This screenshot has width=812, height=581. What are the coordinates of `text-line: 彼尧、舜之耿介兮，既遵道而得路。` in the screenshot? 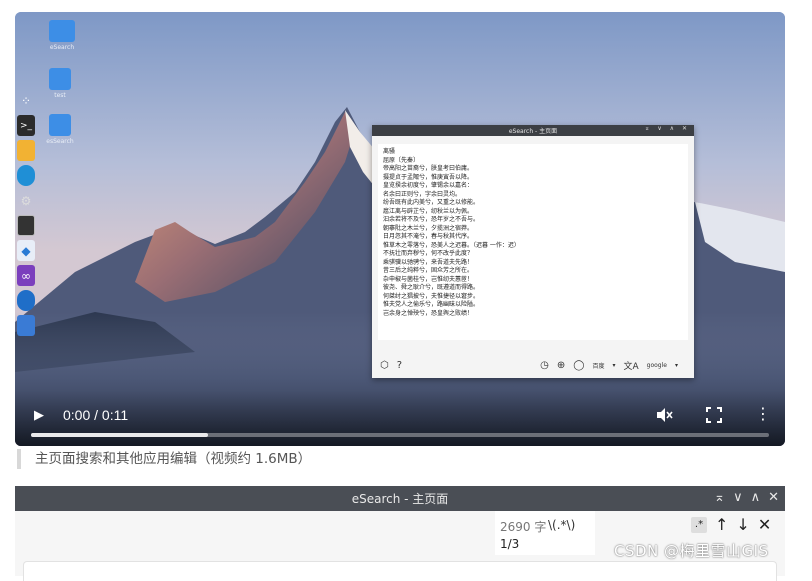 It's located at (431, 287).